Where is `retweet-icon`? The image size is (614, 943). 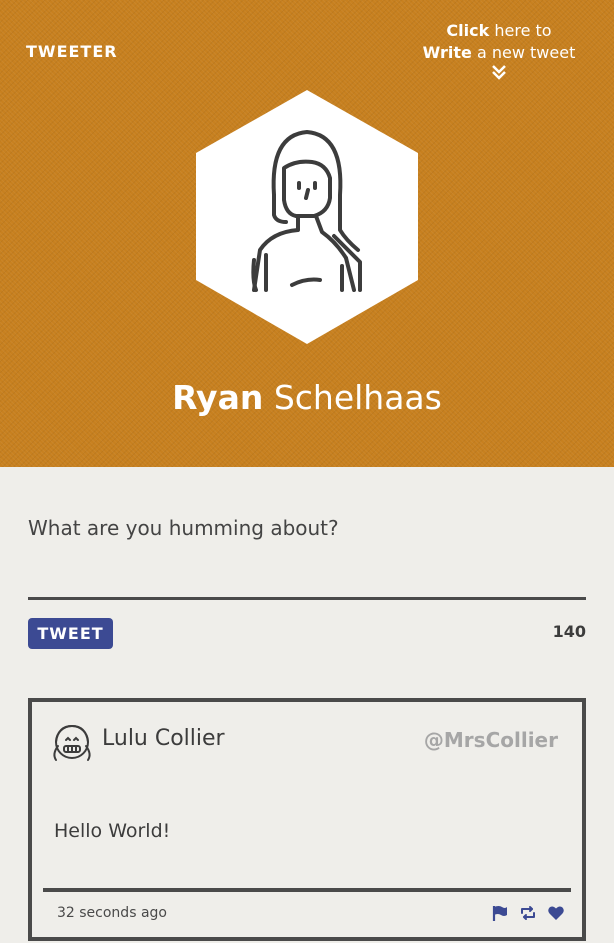 retweet-icon is located at coordinates (528, 913).